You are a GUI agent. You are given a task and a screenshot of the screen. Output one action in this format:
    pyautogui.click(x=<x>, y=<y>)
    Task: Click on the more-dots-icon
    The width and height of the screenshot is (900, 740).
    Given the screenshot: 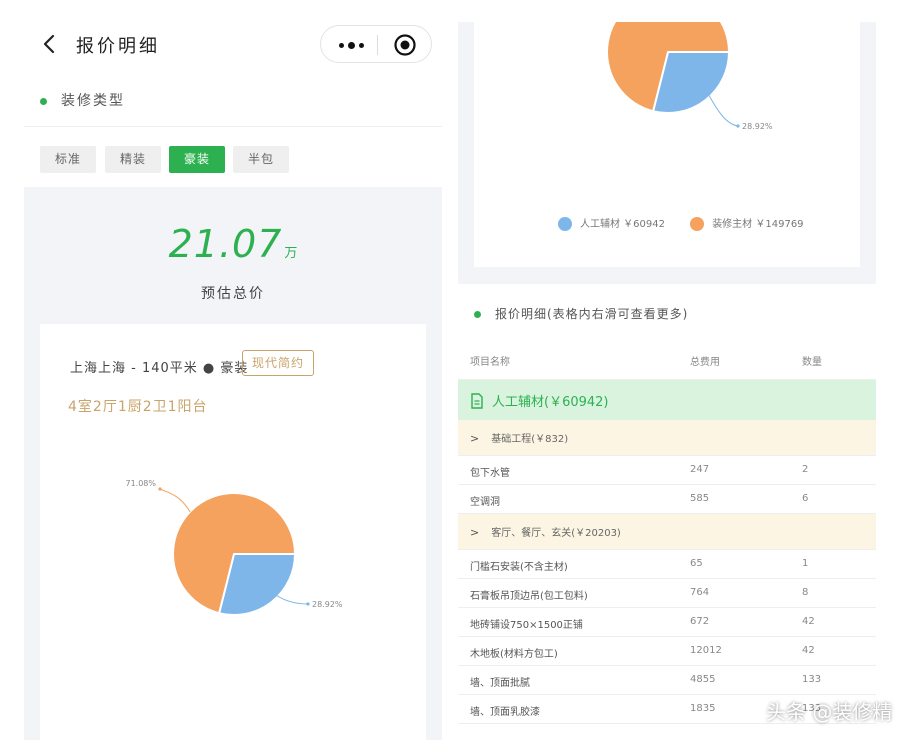 What is the action you would take?
    pyautogui.click(x=341, y=45)
    